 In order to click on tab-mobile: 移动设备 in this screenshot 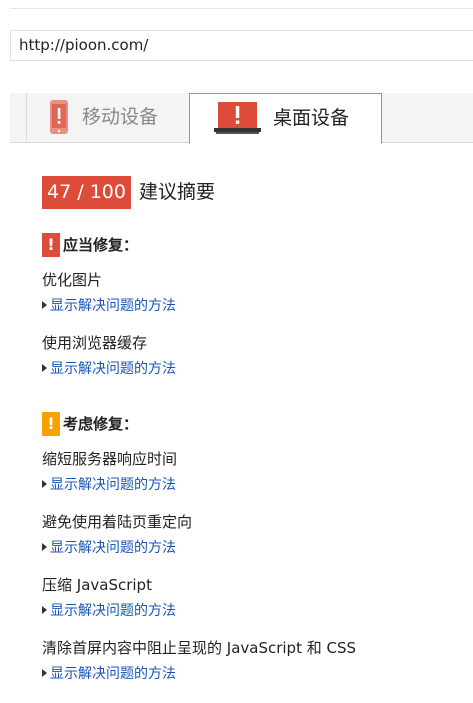, I will do `click(107, 117)`.